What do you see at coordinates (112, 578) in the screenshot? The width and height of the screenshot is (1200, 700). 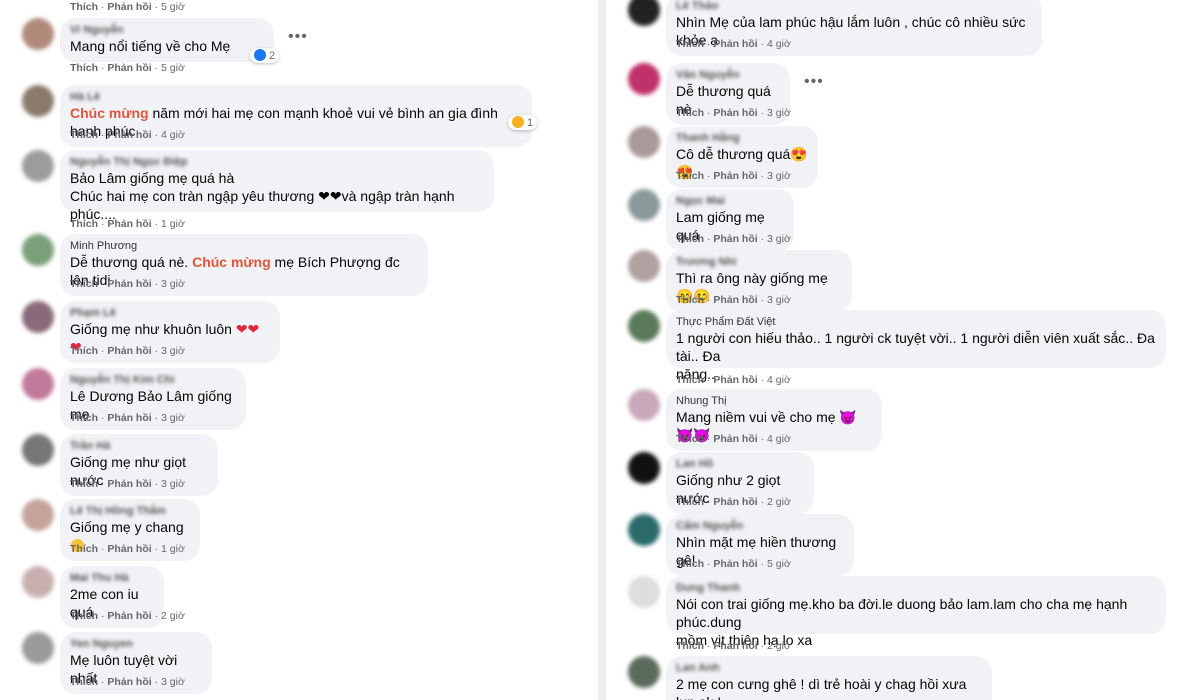 I see `commenter-name: Mai Thu Hà` at bounding box center [112, 578].